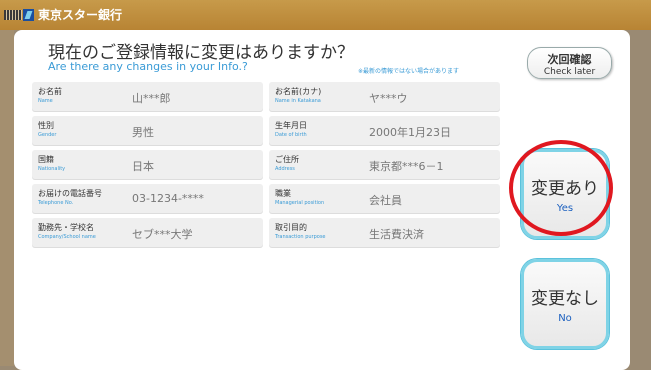 This screenshot has height=370, width=651. Describe the element at coordinates (287, 159) in the screenshot. I see `field-label-ja: ご住所` at that location.